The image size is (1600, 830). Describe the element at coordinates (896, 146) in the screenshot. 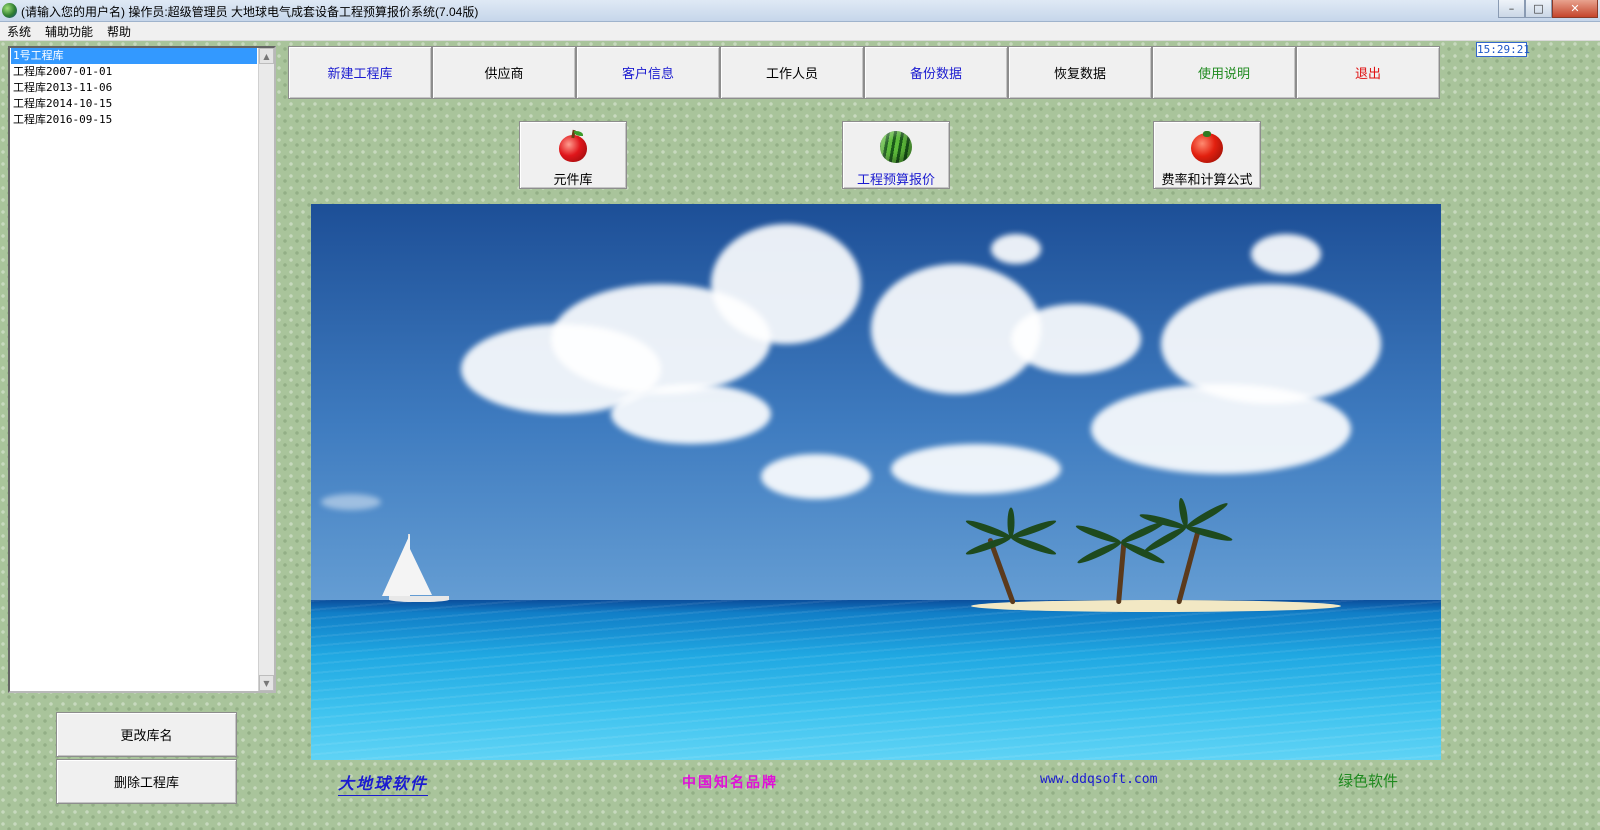

I see `watermelon-icon` at that location.